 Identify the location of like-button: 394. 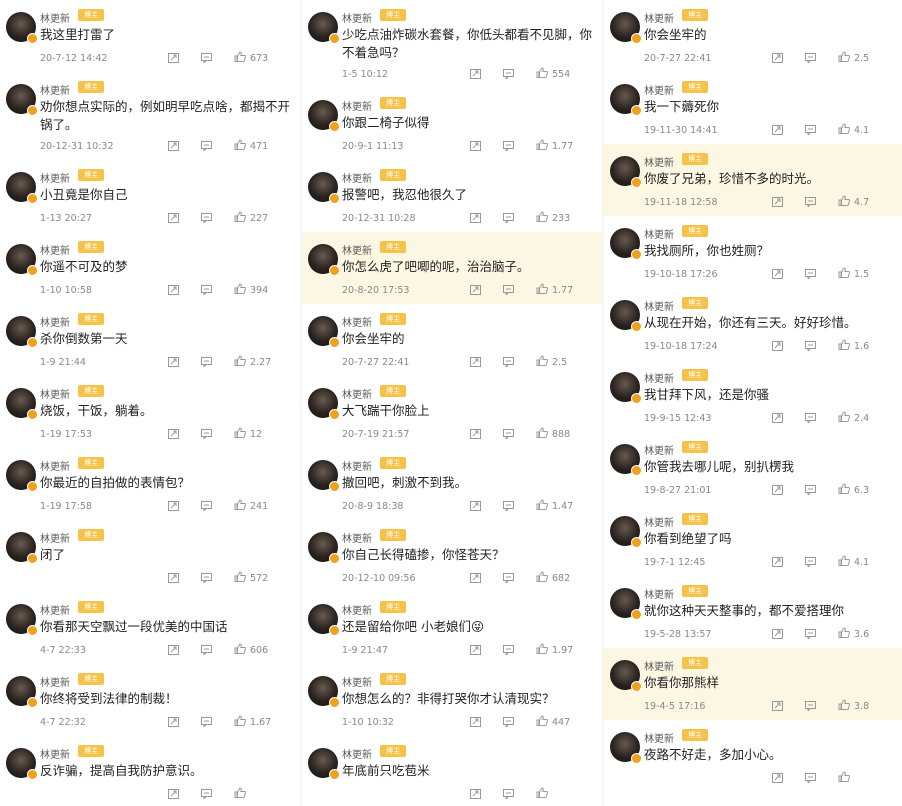
(251, 290).